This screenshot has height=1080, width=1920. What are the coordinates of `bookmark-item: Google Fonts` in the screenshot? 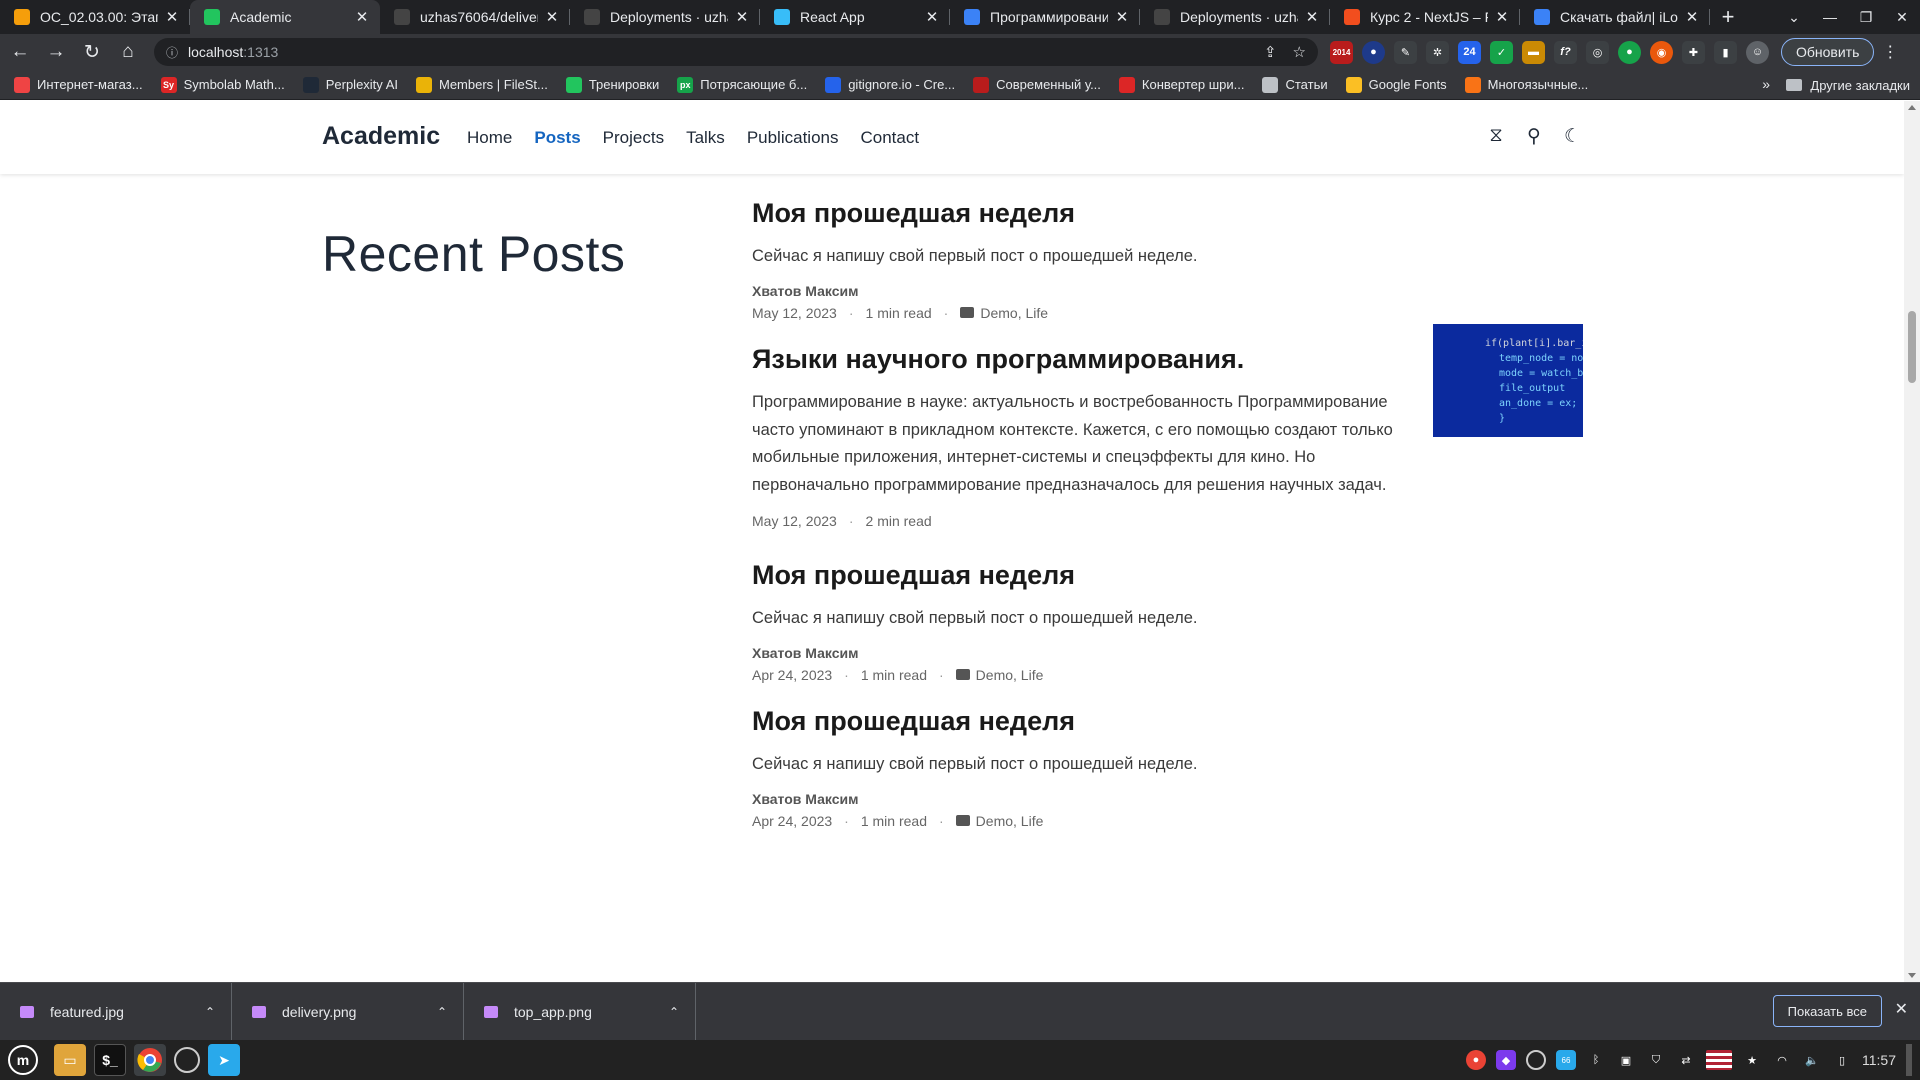 It's located at (1396, 84).